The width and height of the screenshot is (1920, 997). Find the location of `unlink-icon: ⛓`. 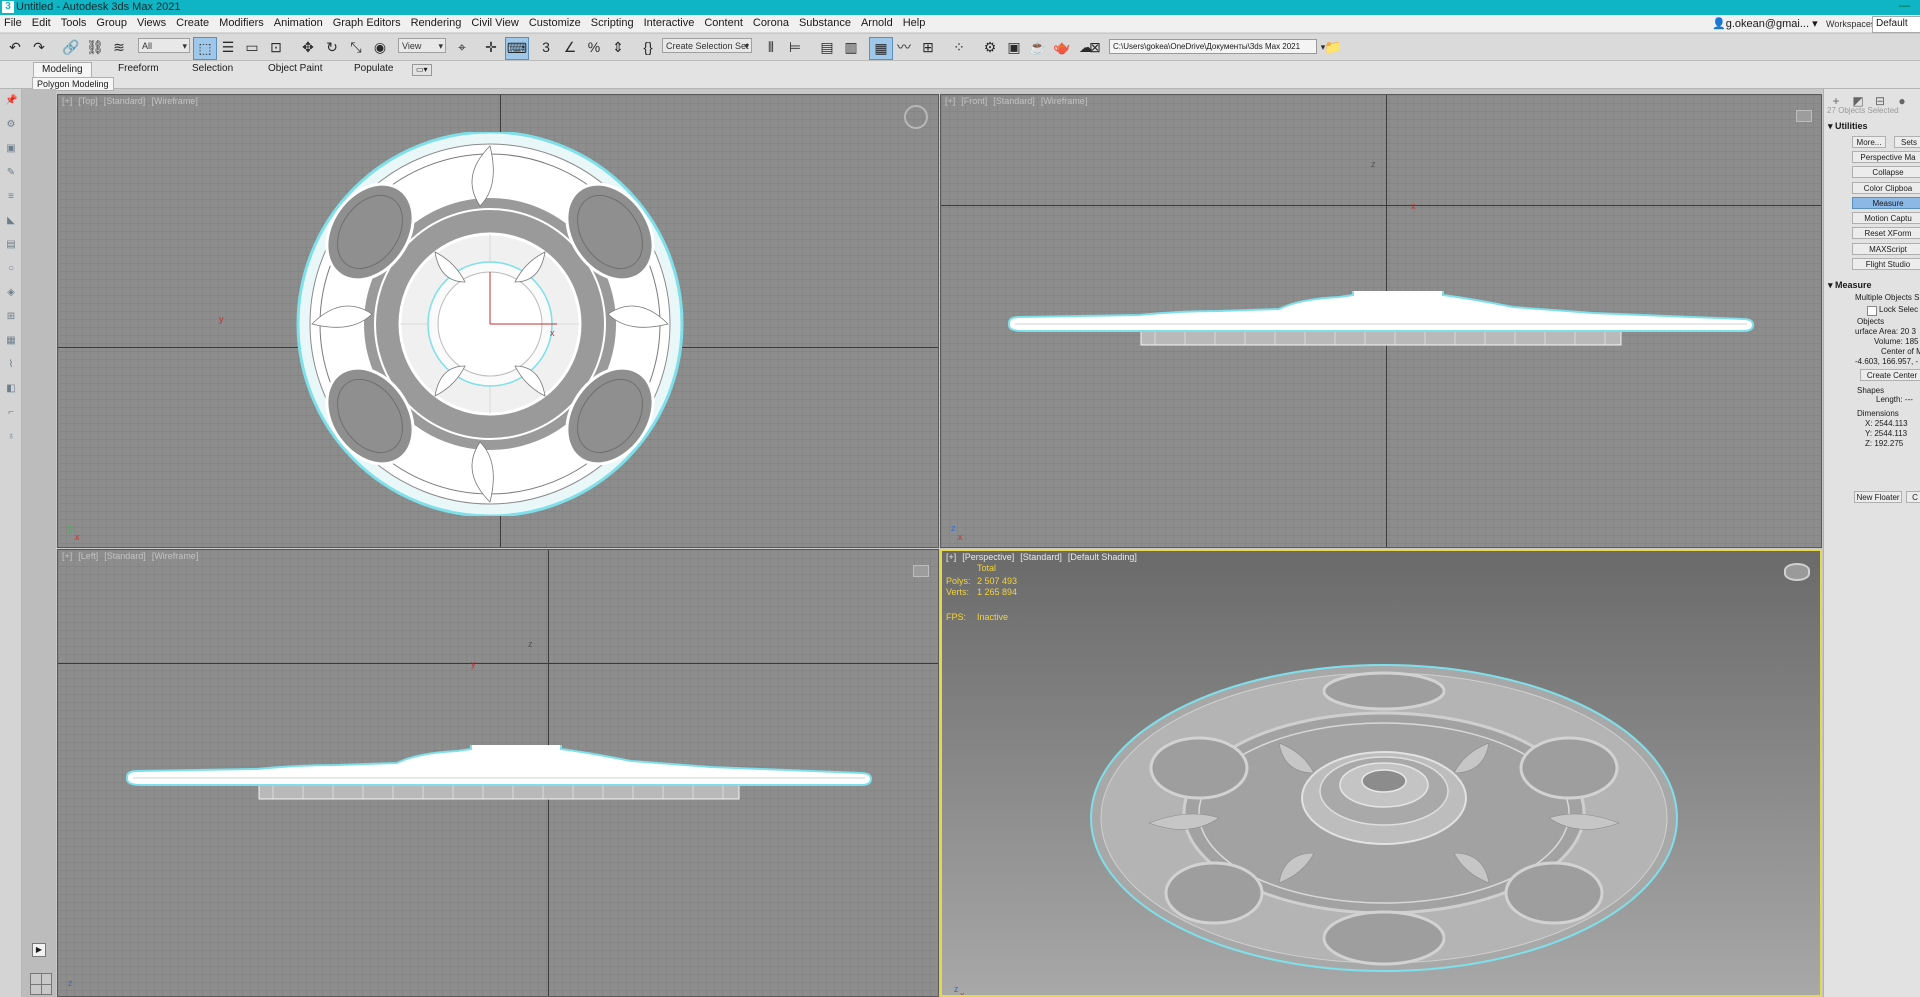

unlink-icon: ⛓ is located at coordinates (95, 47).